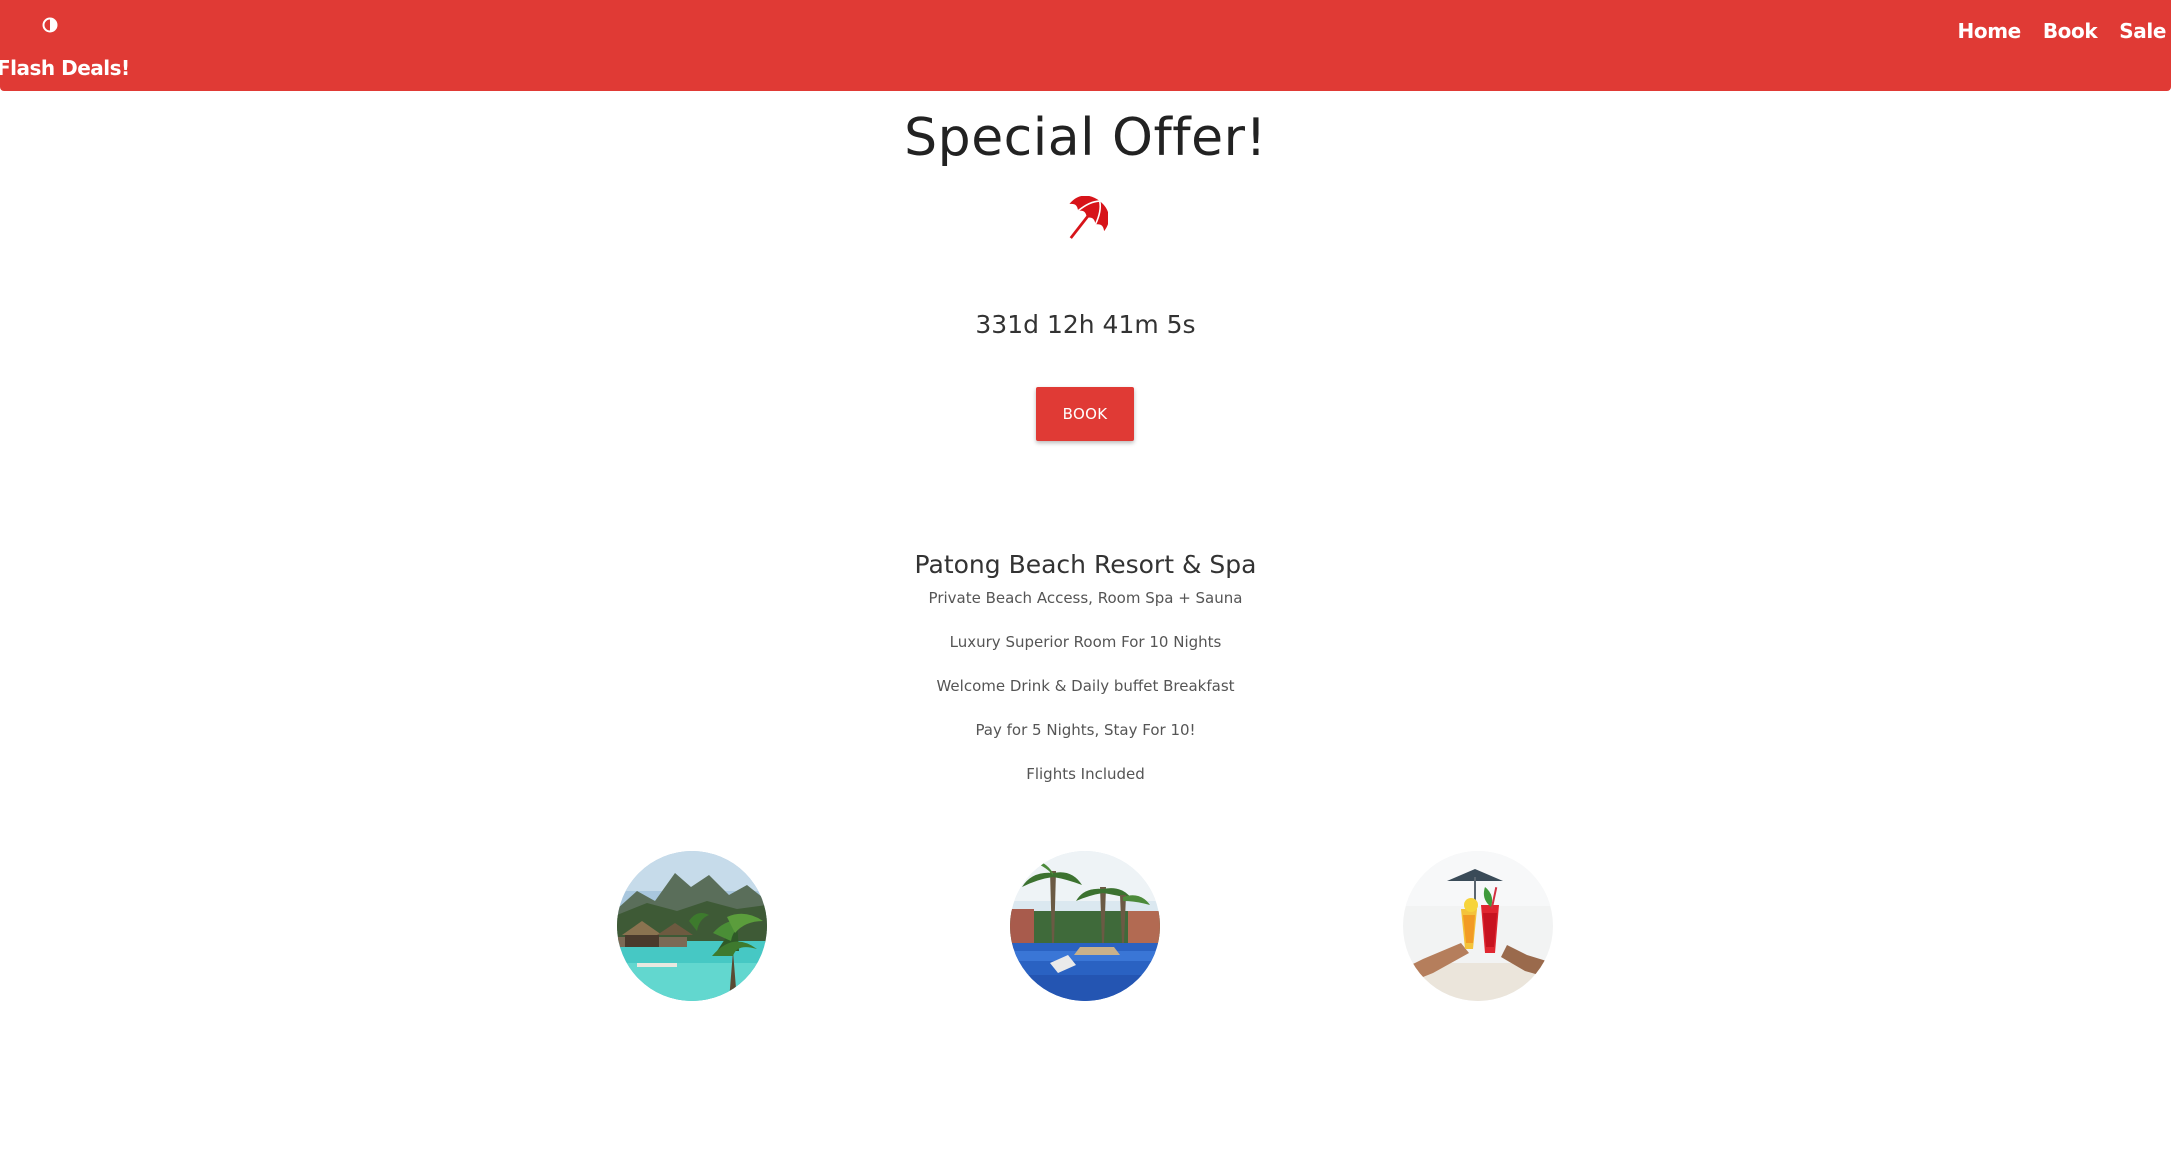  I want to click on brand-title: Flash Deals!, so click(65, 68).